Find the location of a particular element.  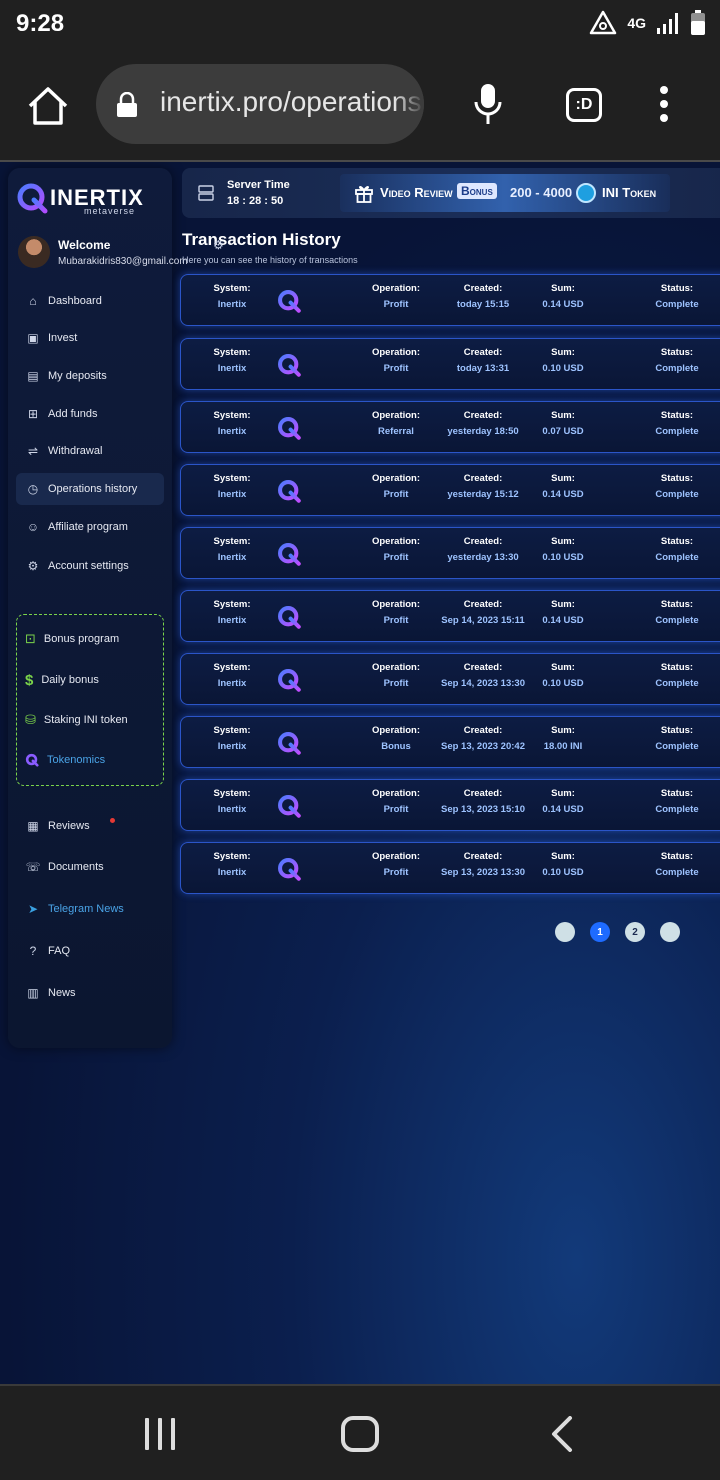

recent-apps-icon is located at coordinates (160, 1434).